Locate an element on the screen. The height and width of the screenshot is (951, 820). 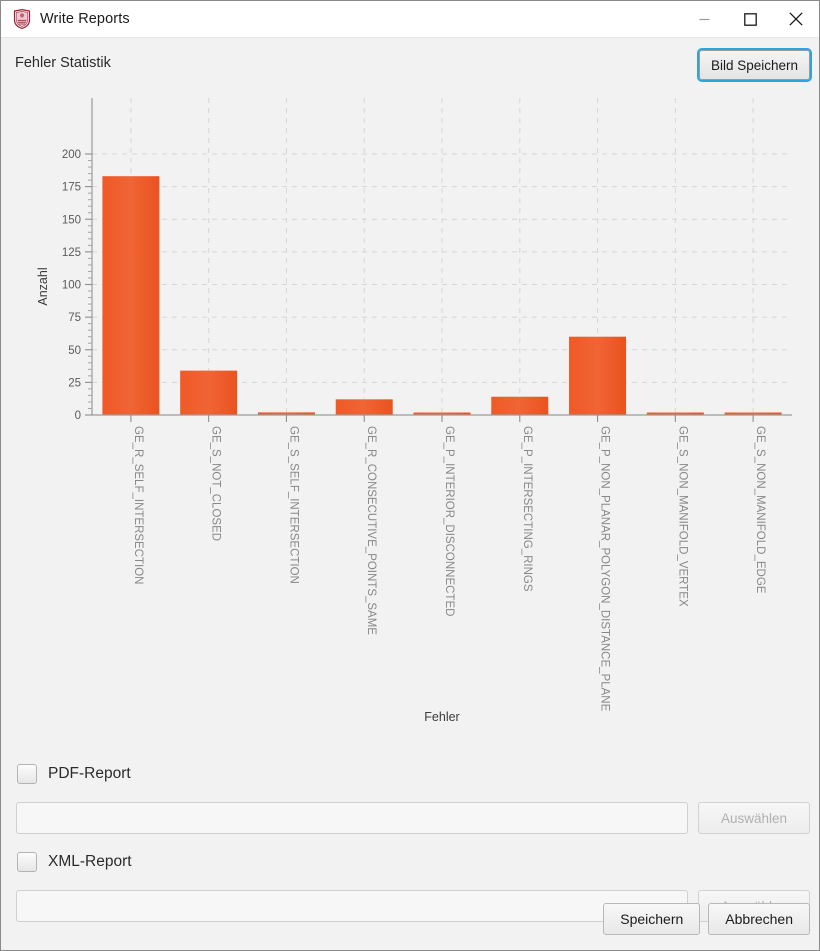
y-tick-label: 125 is located at coordinates (71, 253).